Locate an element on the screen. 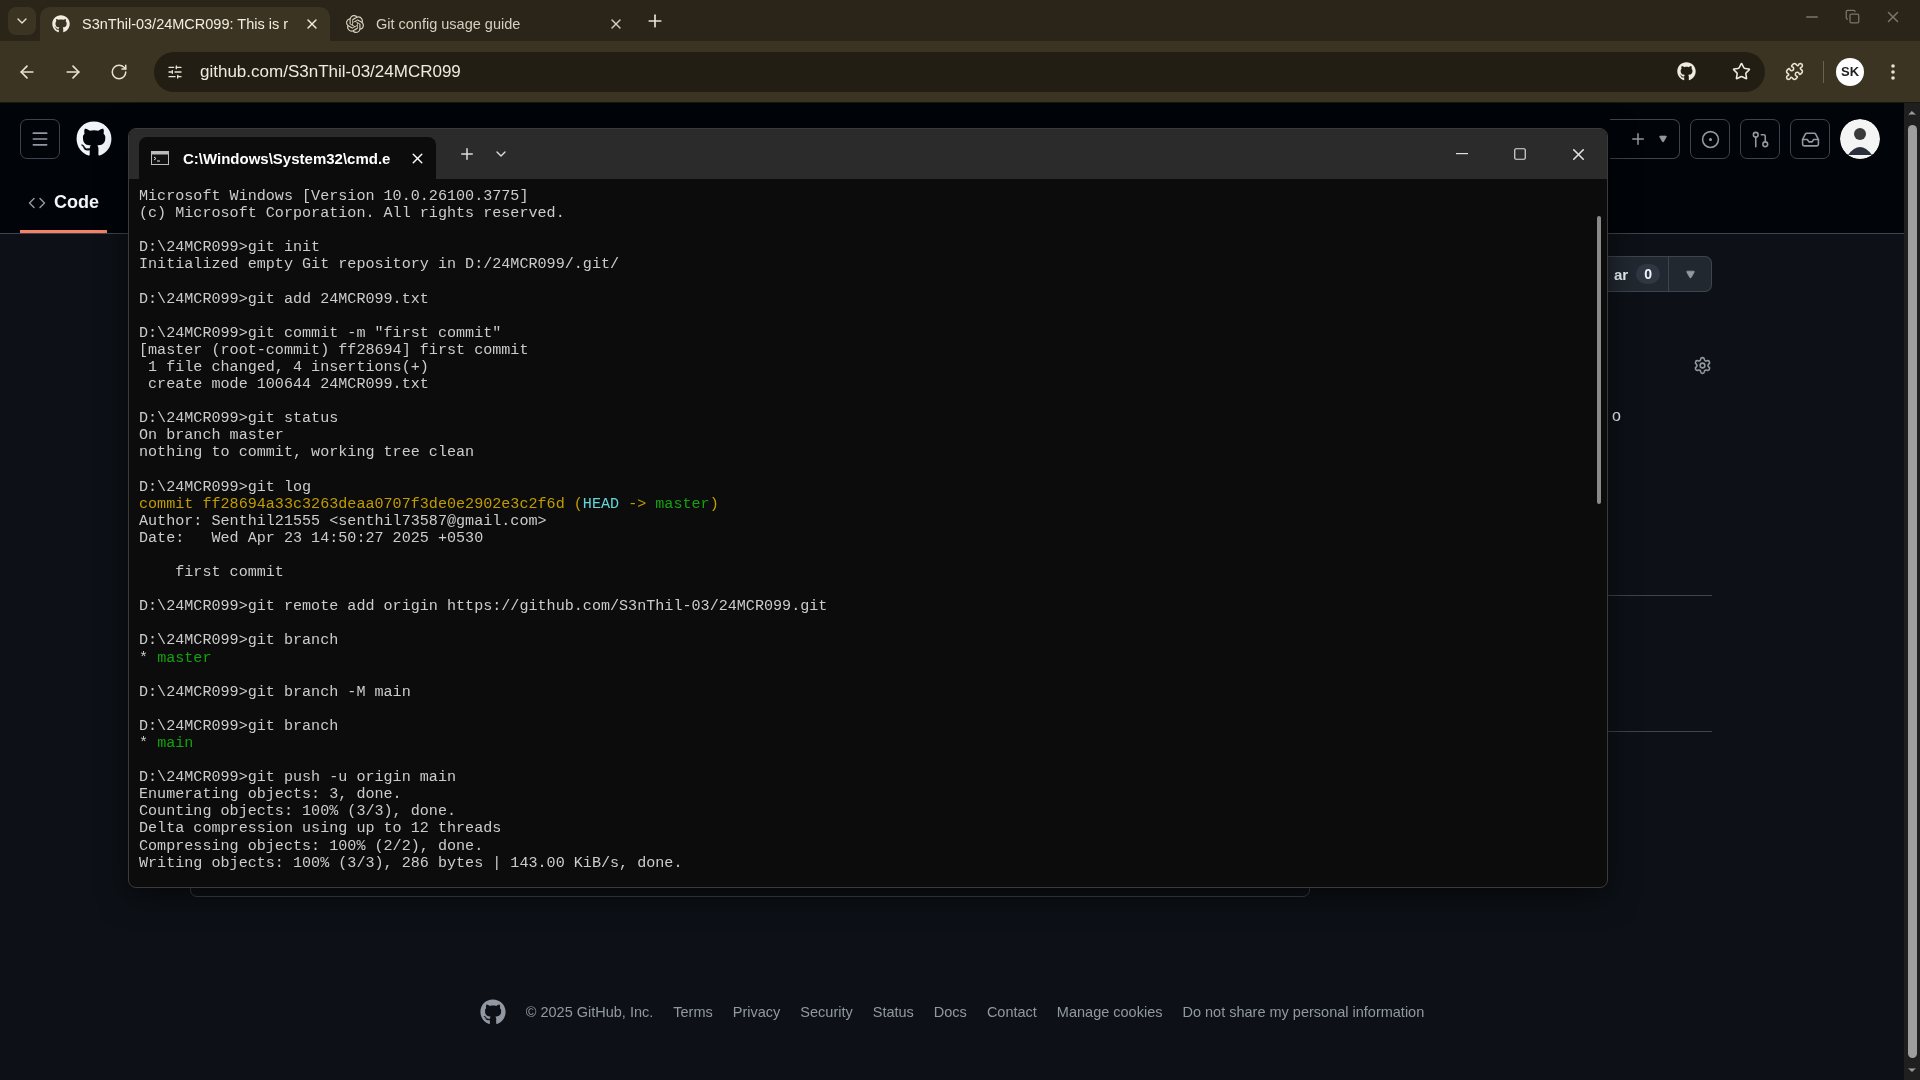 The height and width of the screenshot is (1080, 1920). terminal-line: 1 file changed, 4 insertions(+) is located at coordinates (288, 367).